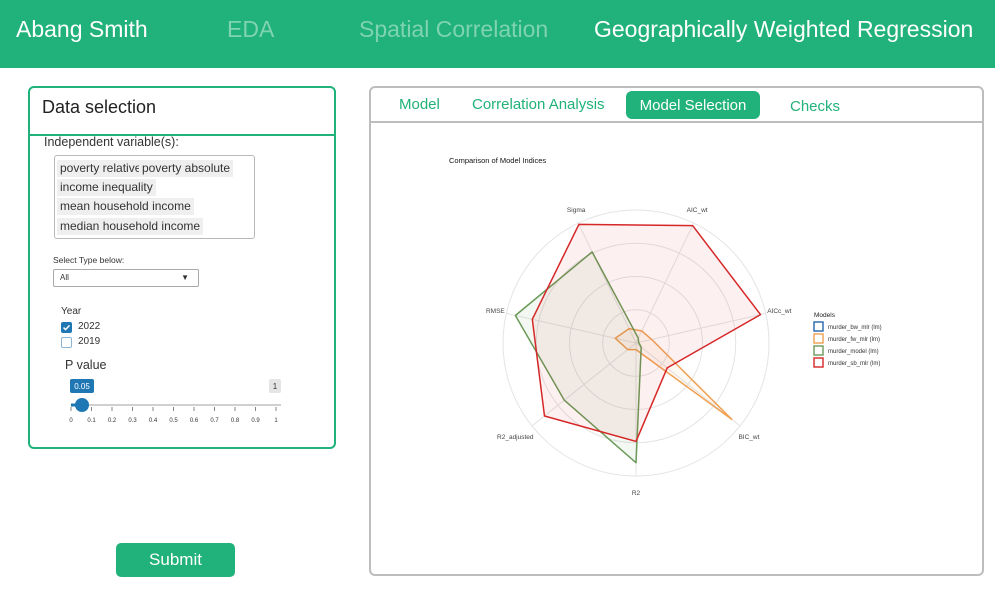  What do you see at coordinates (64, 277) in the screenshot?
I see `type-select-value: All` at bounding box center [64, 277].